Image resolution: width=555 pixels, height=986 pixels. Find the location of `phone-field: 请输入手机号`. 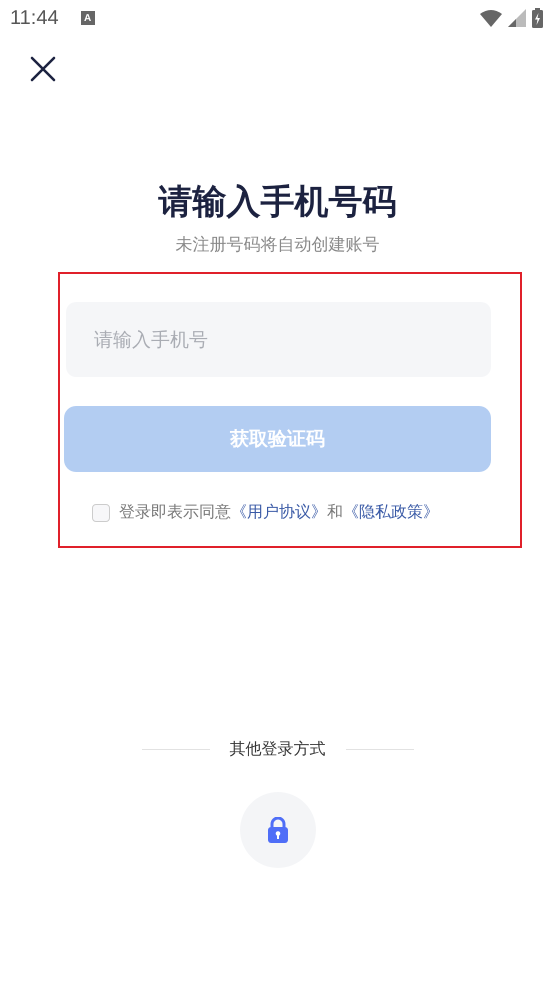

phone-field: 请输入手机号 is located at coordinates (278, 339).